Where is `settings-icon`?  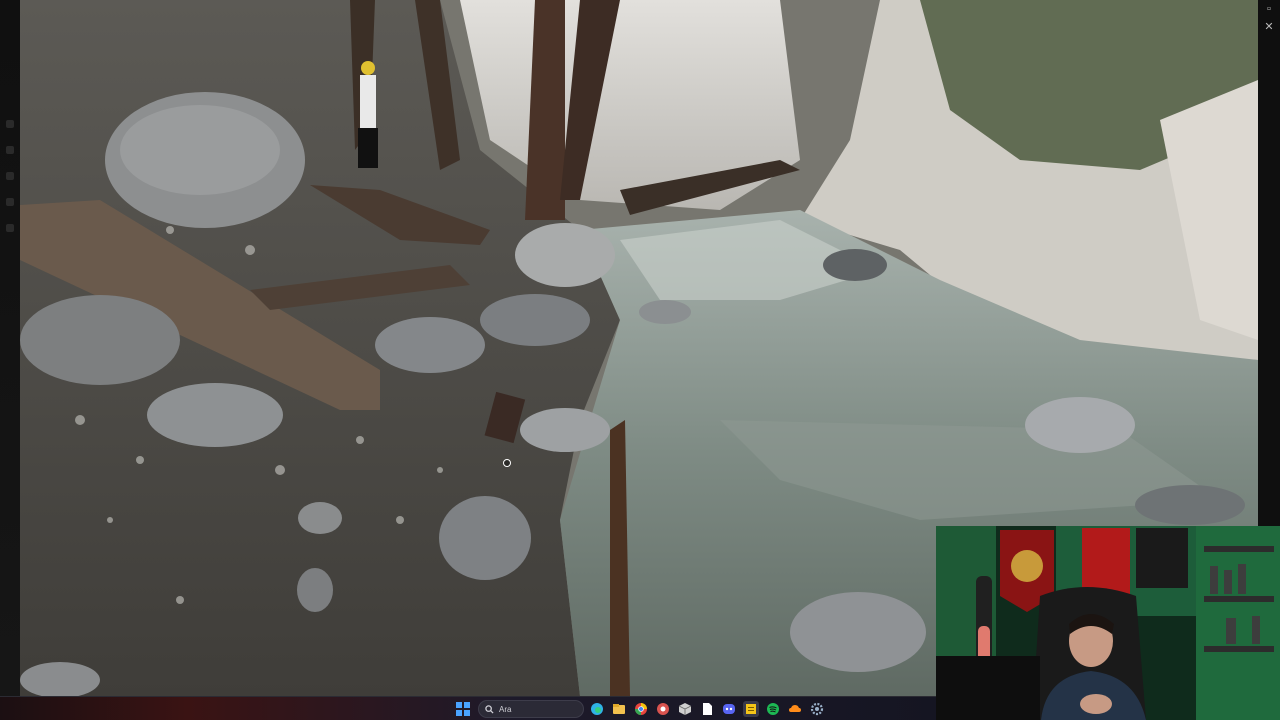
settings-icon is located at coordinates (817, 709).